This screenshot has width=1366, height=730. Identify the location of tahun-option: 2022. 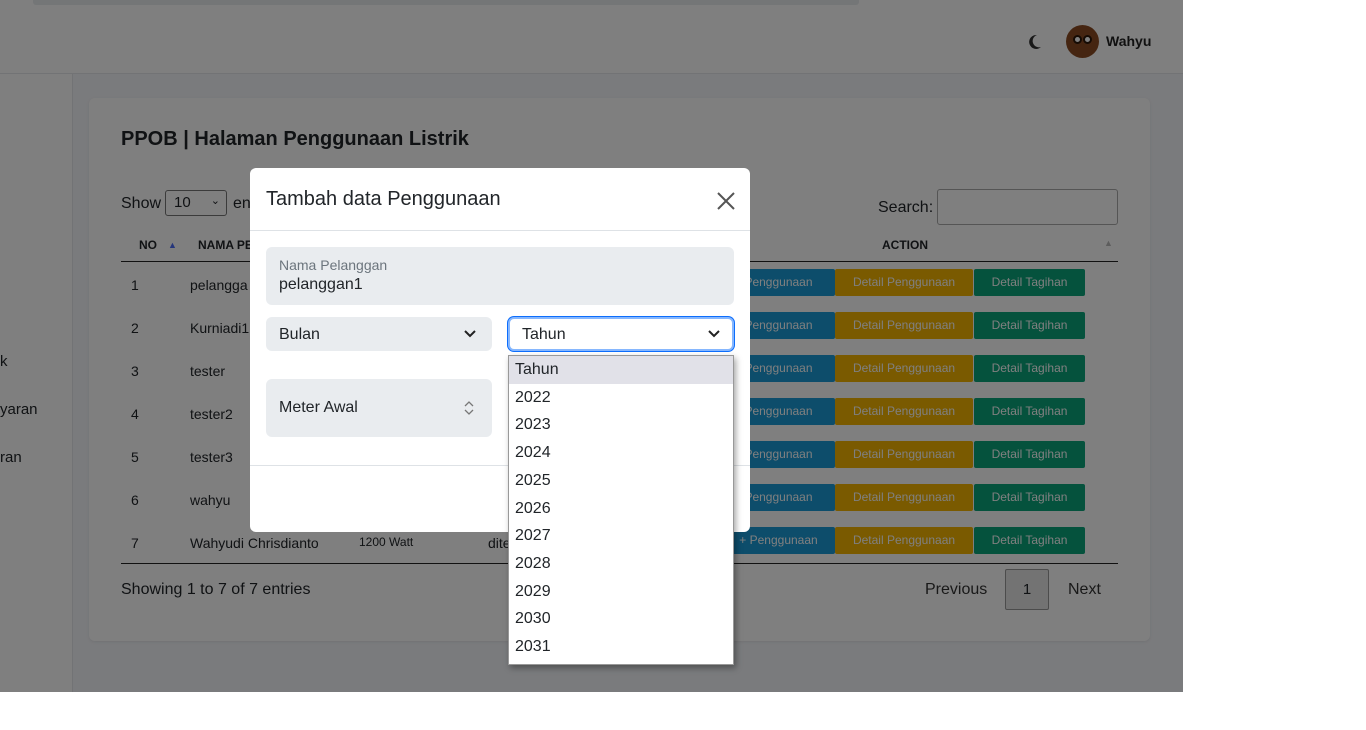
(621, 398).